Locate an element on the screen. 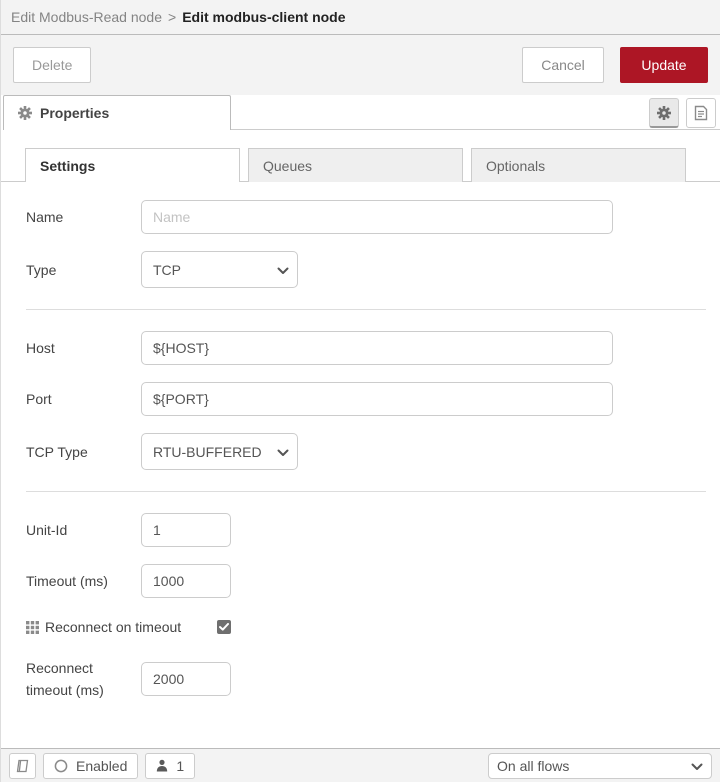 This screenshot has height=782, width=720. node-instances-button: 1 is located at coordinates (170, 765).